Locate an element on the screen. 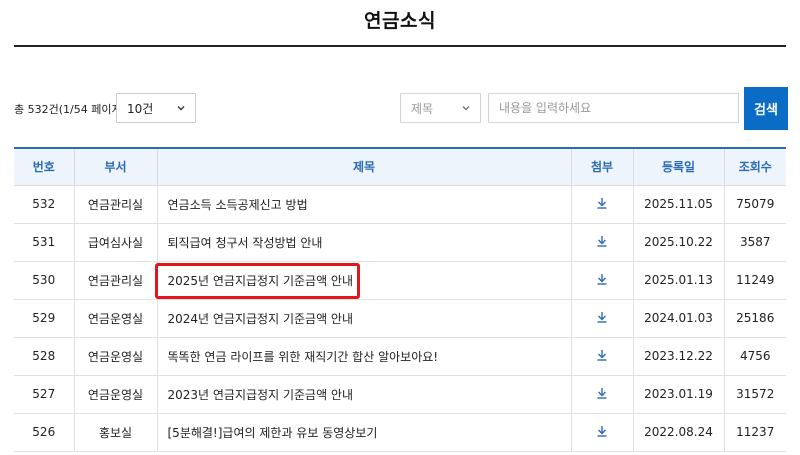  column-header-department: 부서 is located at coordinates (115, 166).